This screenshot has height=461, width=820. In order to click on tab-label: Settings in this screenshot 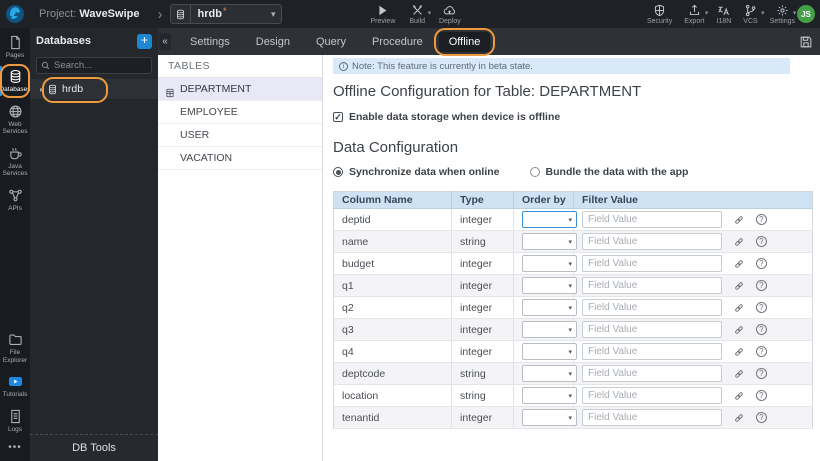, I will do `click(210, 41)`.